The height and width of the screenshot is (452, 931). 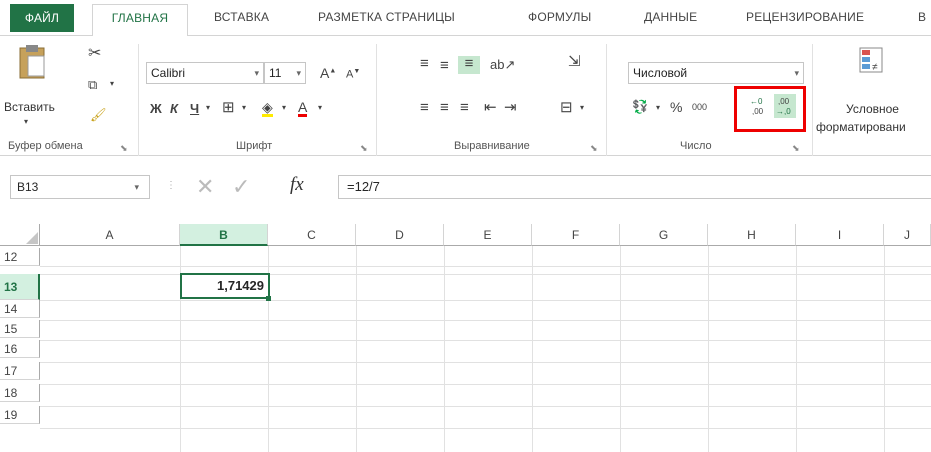 What do you see at coordinates (576, 235) in the screenshot?
I see `column-header-f: F` at bounding box center [576, 235].